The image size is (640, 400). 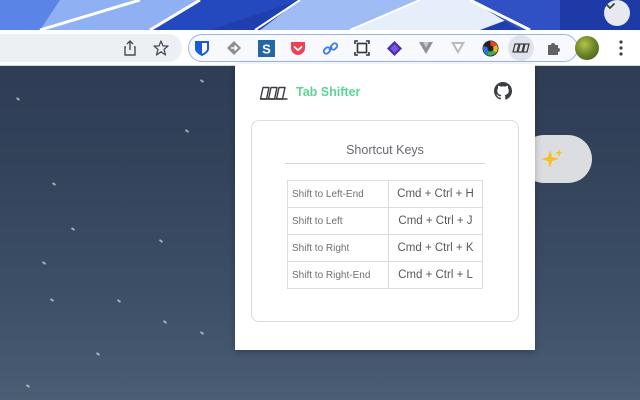 What do you see at coordinates (385, 150) in the screenshot?
I see `section-title: Shortcut Keys` at bounding box center [385, 150].